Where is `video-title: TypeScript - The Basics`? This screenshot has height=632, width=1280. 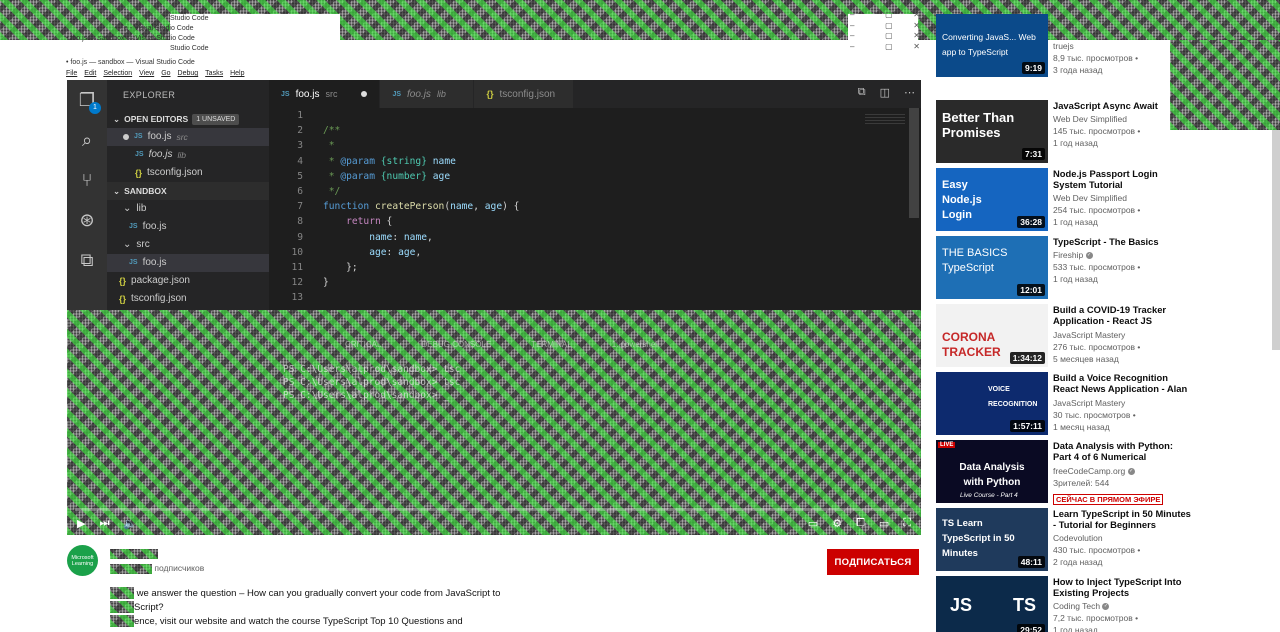 video-title: TypeScript - The Basics is located at coordinates (1123, 241).